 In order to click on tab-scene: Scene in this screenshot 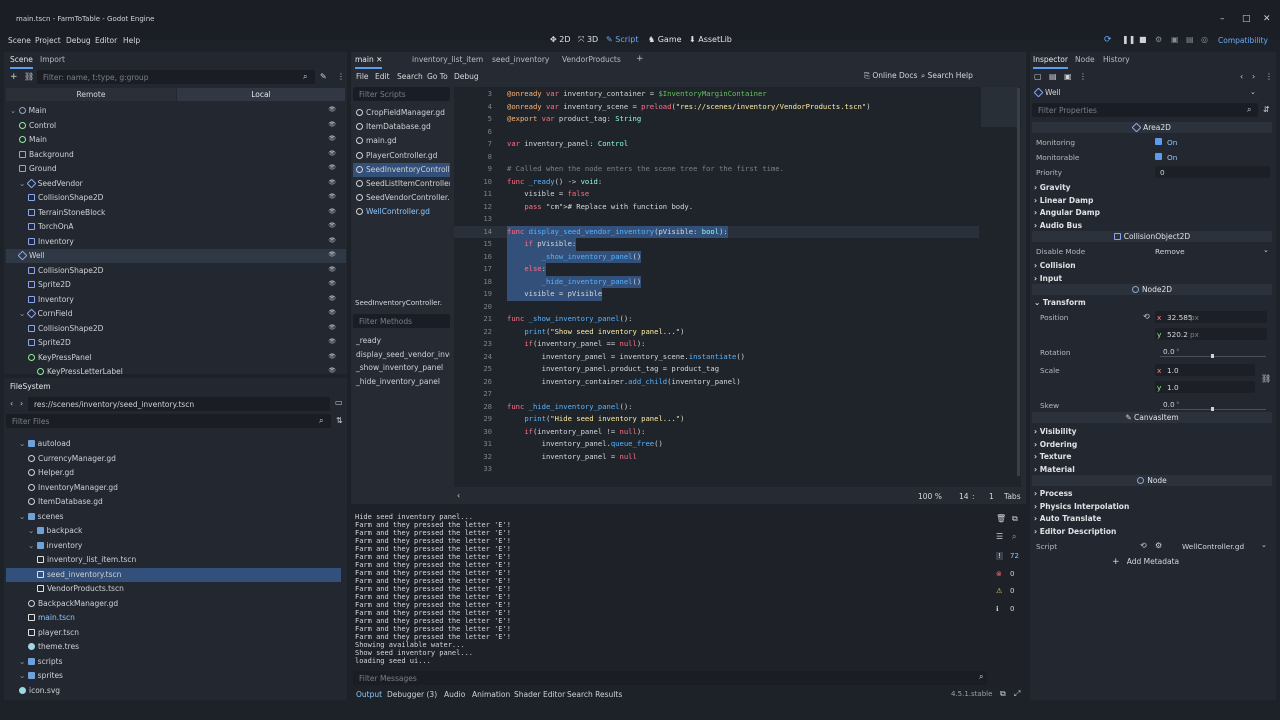, I will do `click(21, 62)`.